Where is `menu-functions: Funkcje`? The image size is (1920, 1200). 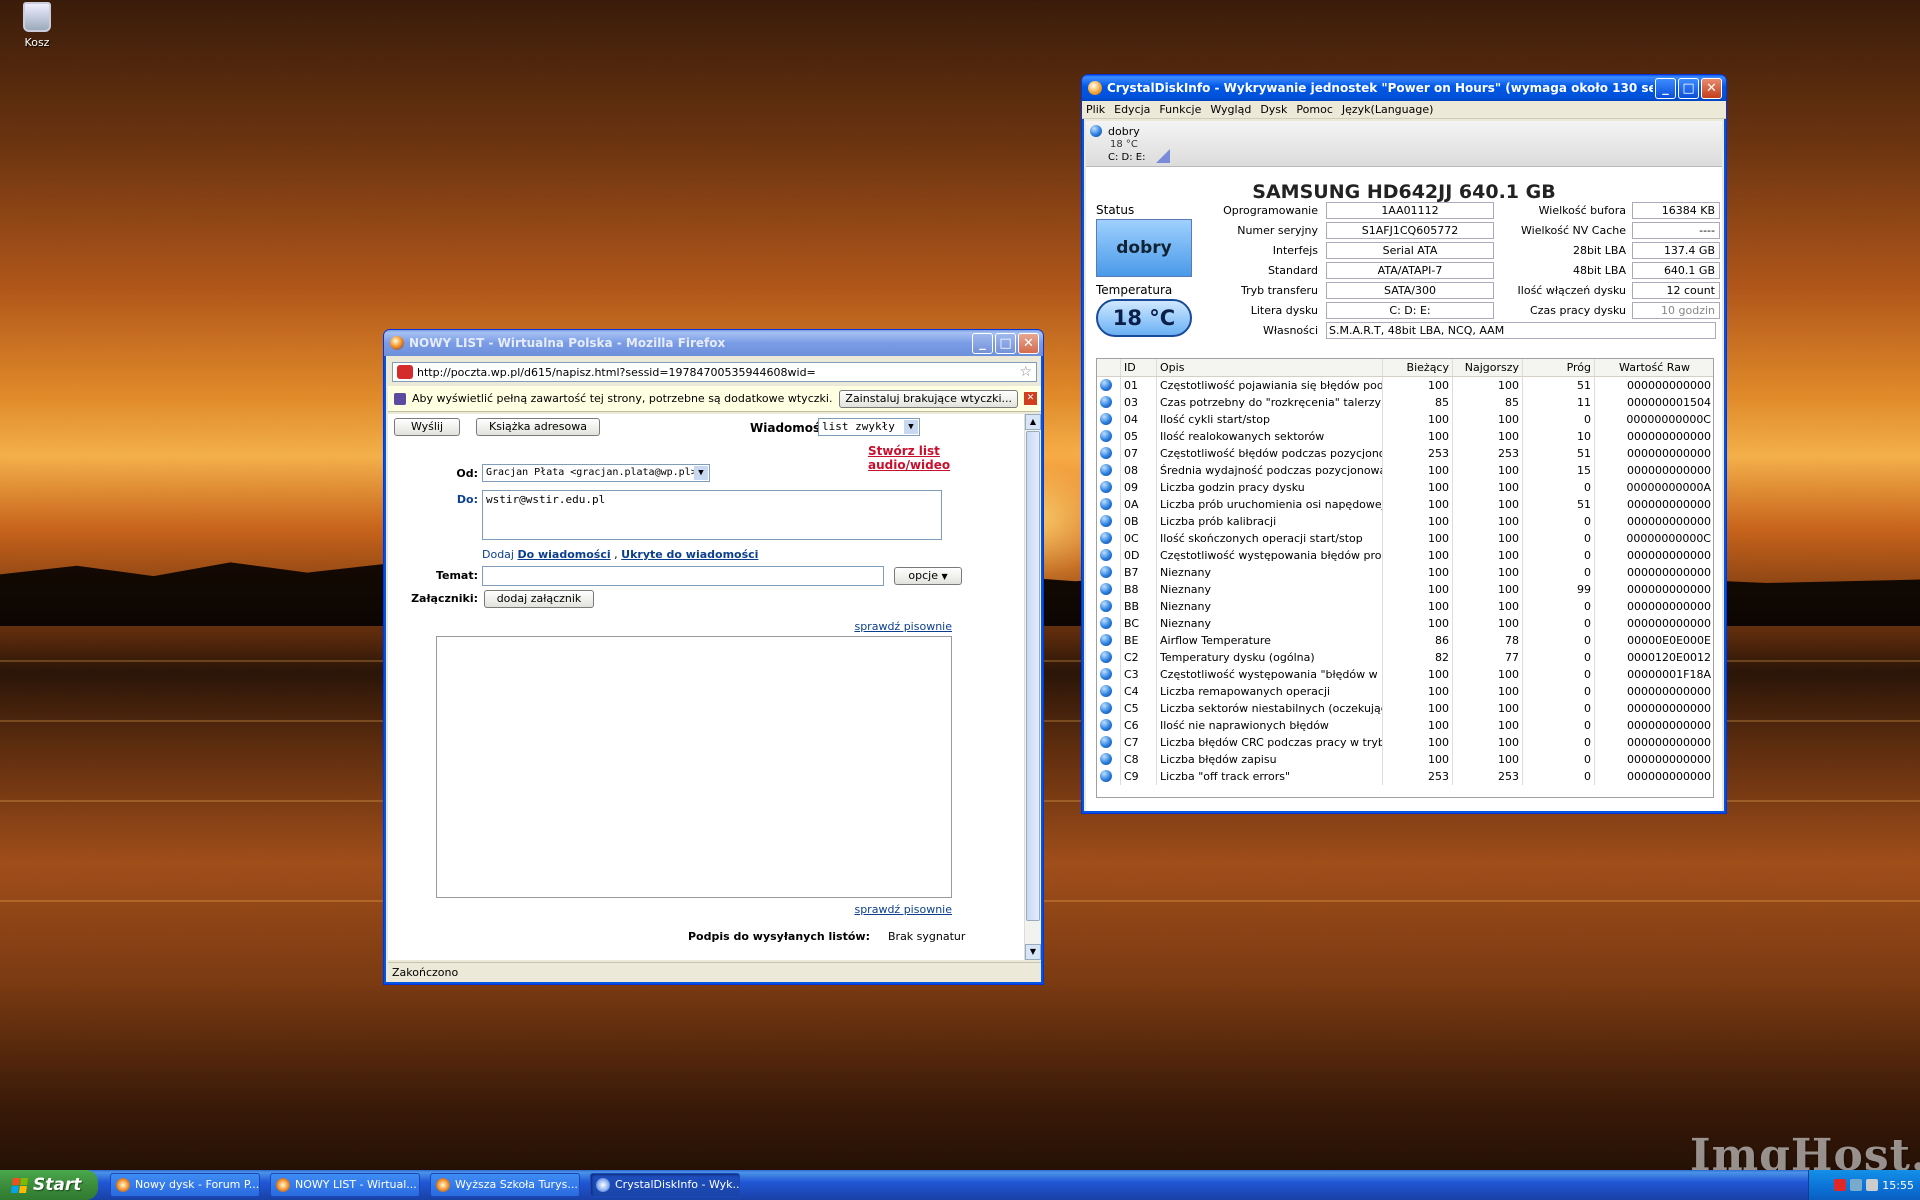 menu-functions: Funkcje is located at coordinates (1180, 109).